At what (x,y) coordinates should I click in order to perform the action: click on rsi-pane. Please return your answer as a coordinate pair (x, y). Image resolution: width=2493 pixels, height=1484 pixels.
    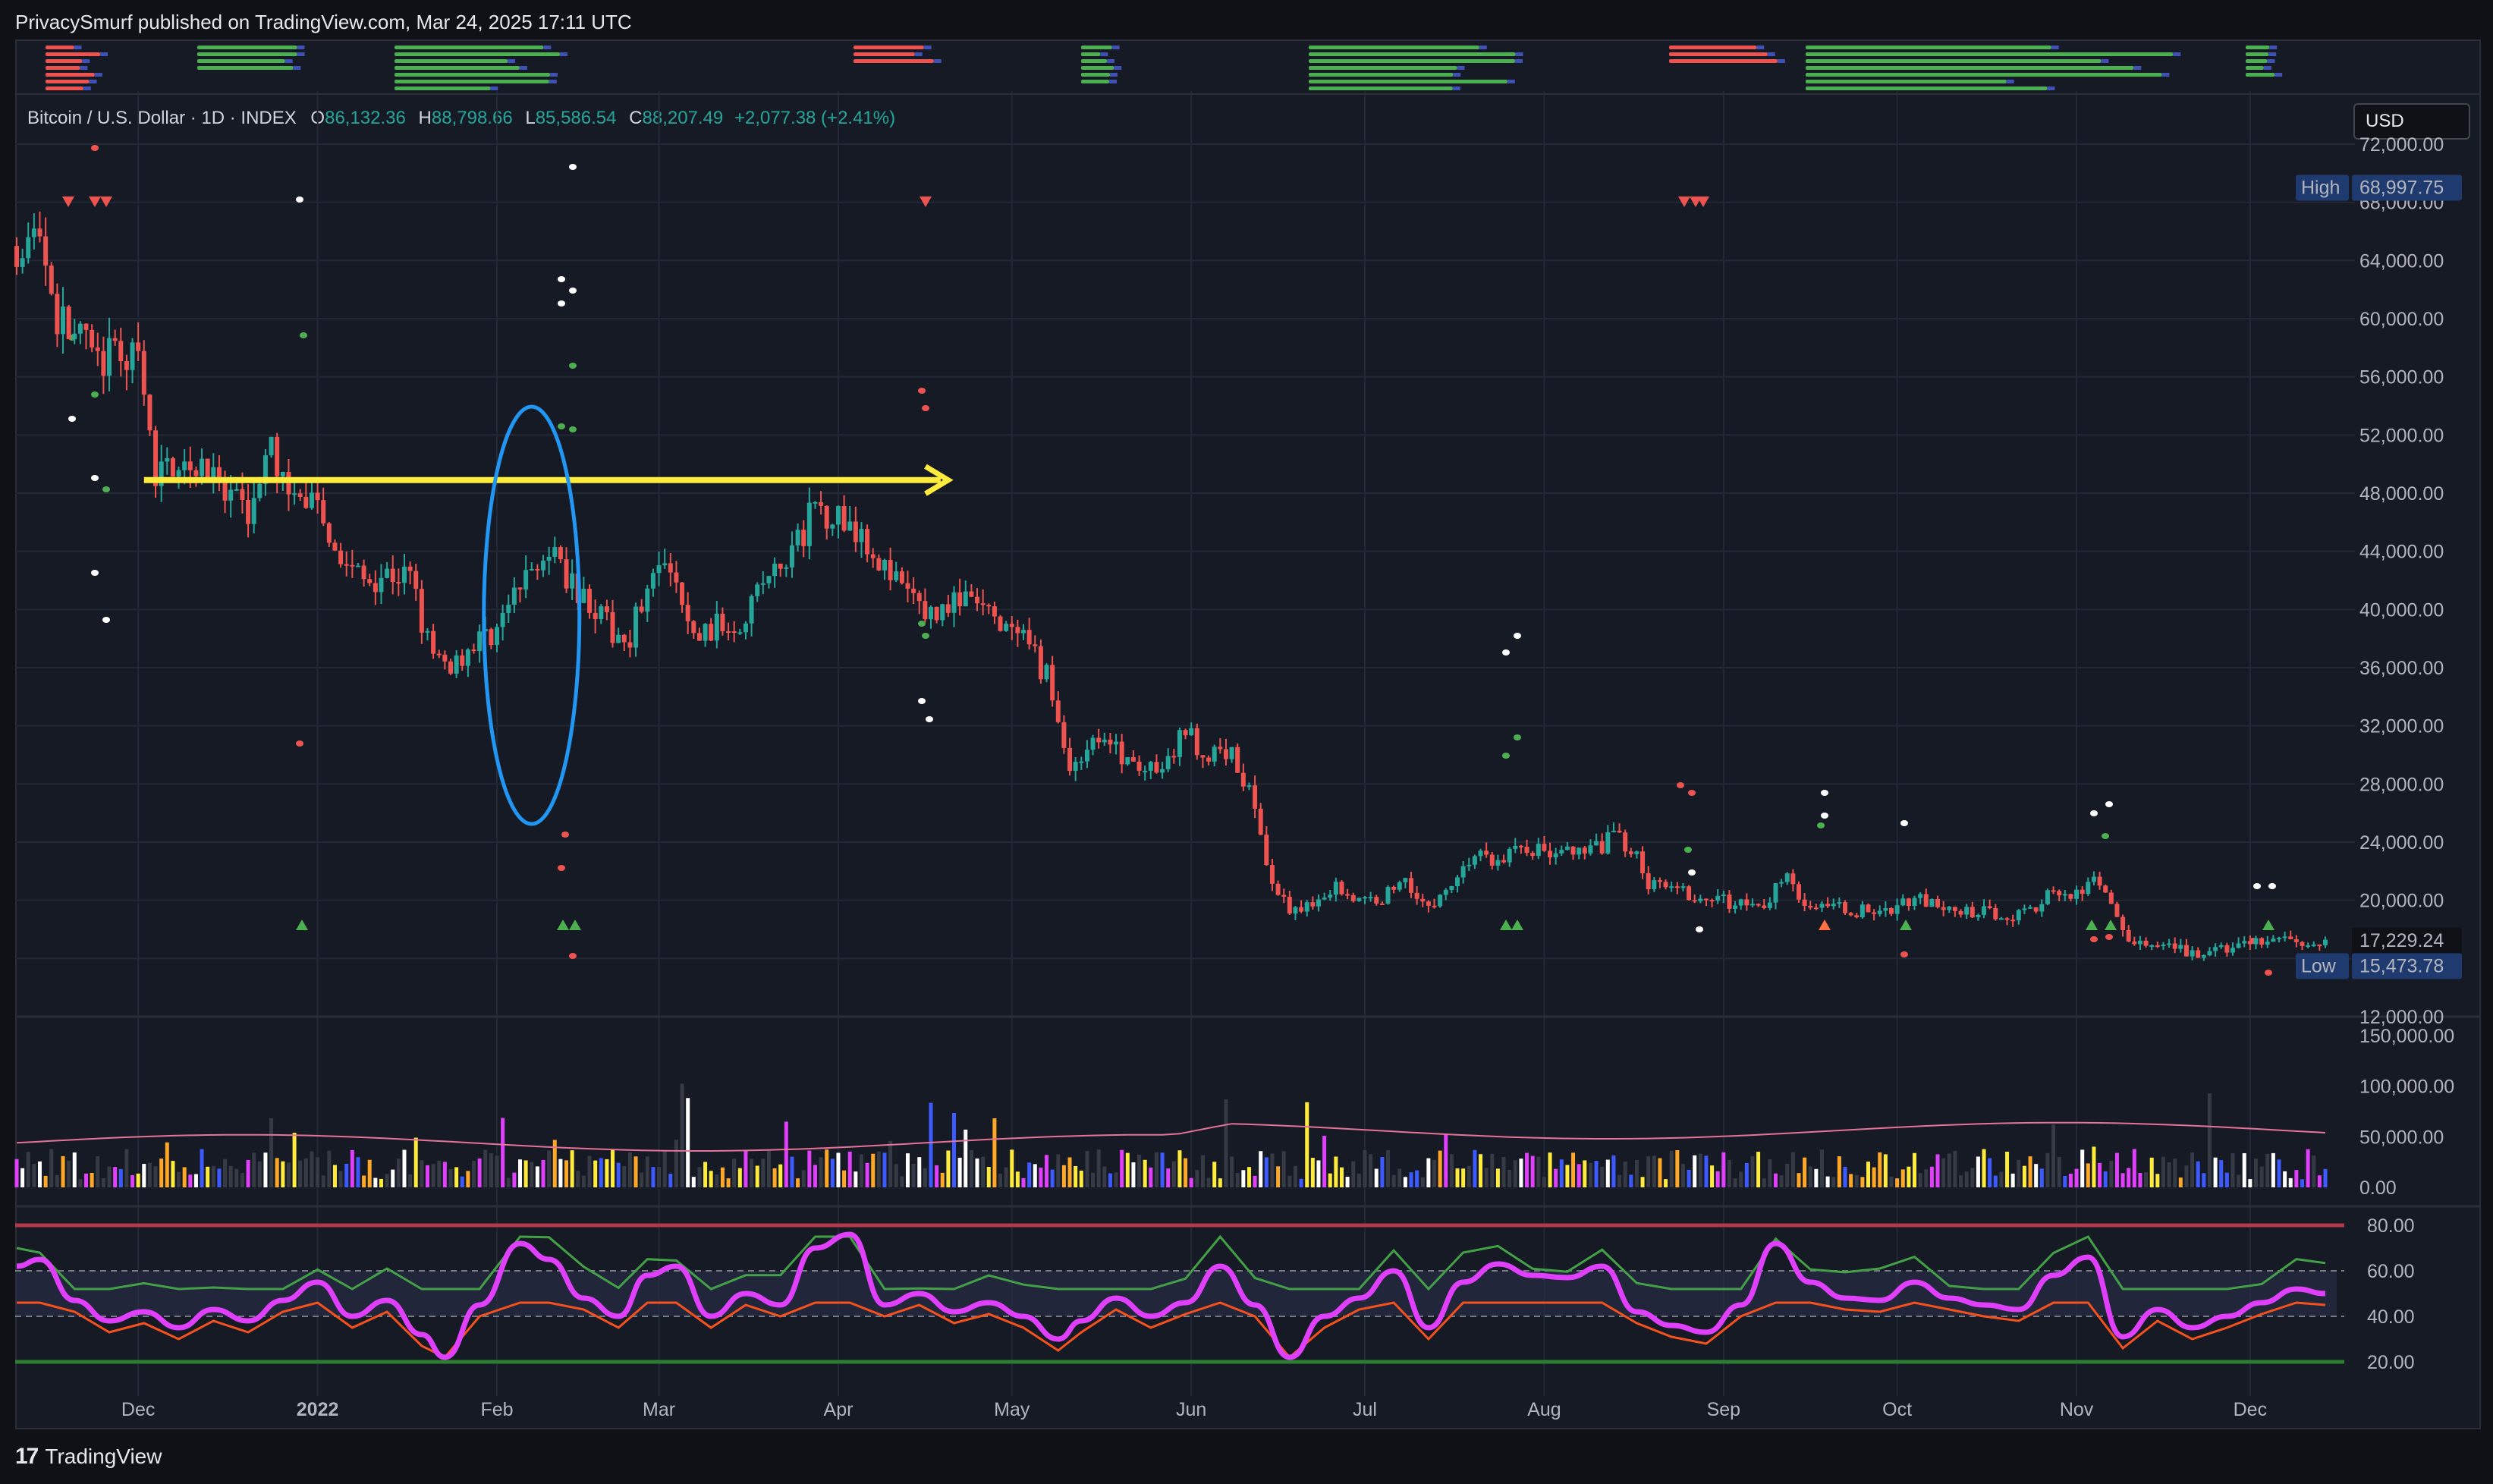
    Looking at the image, I should click on (1179, 1293).